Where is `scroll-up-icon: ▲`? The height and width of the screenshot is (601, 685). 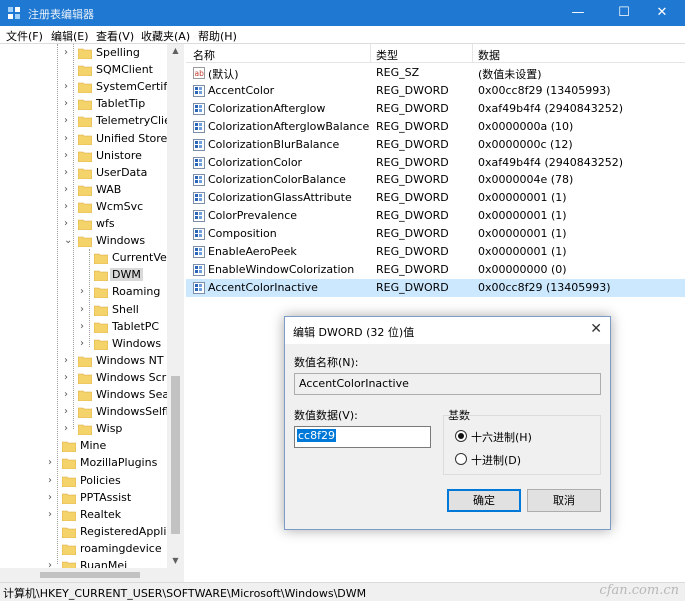 scroll-up-icon: ▲ is located at coordinates (175, 51).